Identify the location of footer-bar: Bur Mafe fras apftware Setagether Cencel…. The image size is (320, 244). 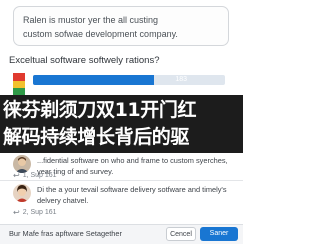
(121, 234).